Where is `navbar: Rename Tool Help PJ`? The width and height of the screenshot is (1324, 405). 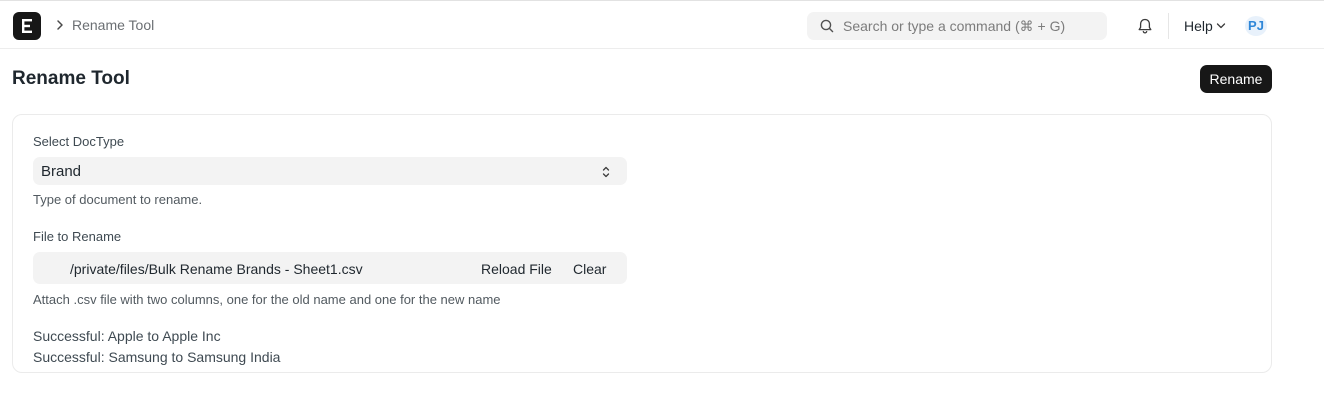
navbar: Rename Tool Help PJ is located at coordinates (662, 24).